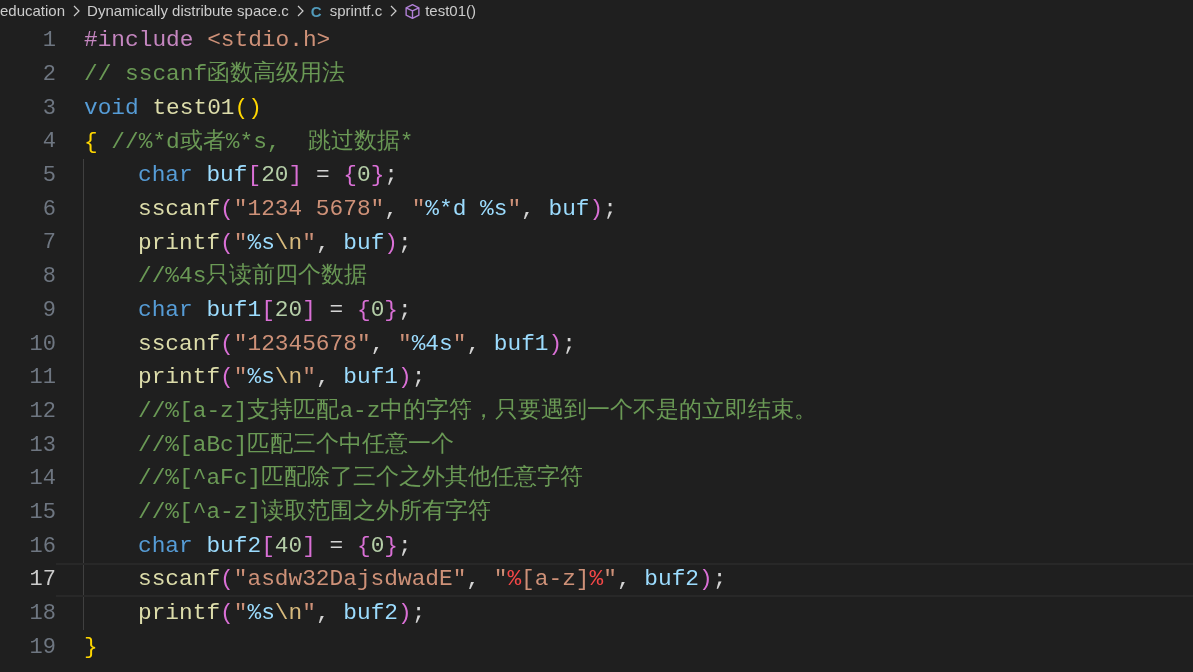  Describe the element at coordinates (48, 243) in the screenshot. I see `line-number: 7` at that location.